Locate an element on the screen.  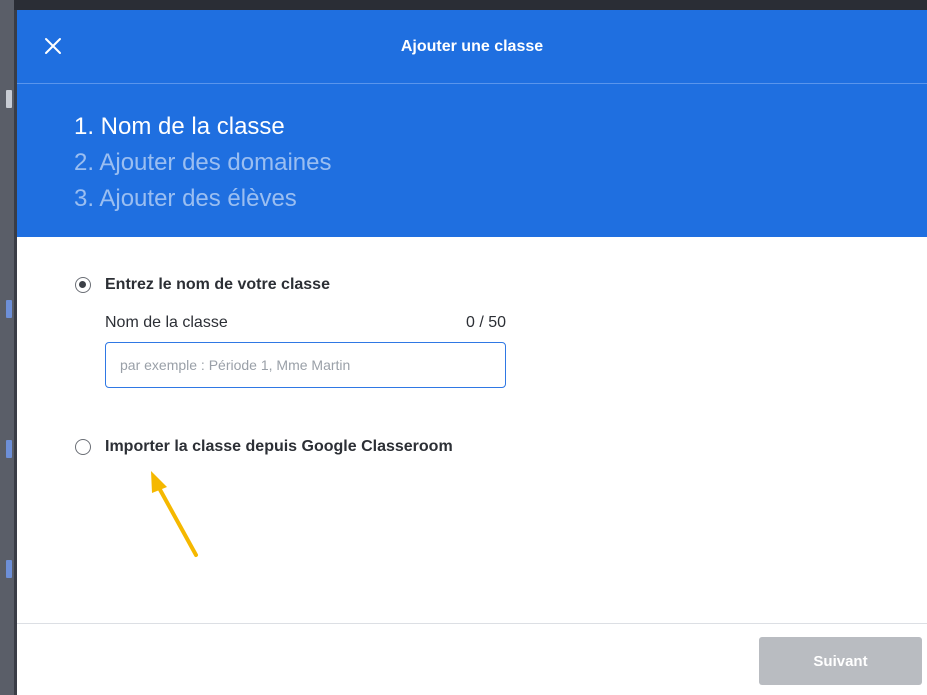
radio-import-google-classroom is located at coordinates (83, 447).